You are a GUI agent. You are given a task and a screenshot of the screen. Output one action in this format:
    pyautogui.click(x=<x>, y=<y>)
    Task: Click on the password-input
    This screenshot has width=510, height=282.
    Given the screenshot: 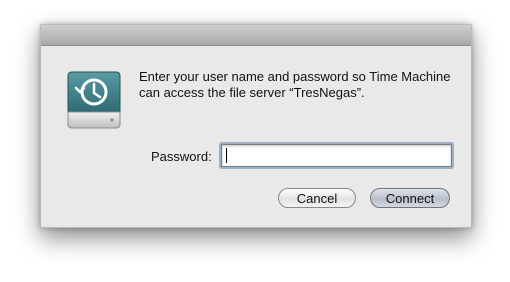 What is the action you would take?
    pyautogui.click(x=336, y=155)
    